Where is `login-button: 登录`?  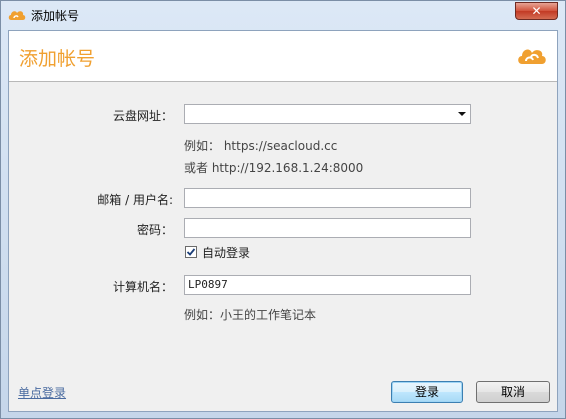
login-button: 登录 is located at coordinates (427, 392).